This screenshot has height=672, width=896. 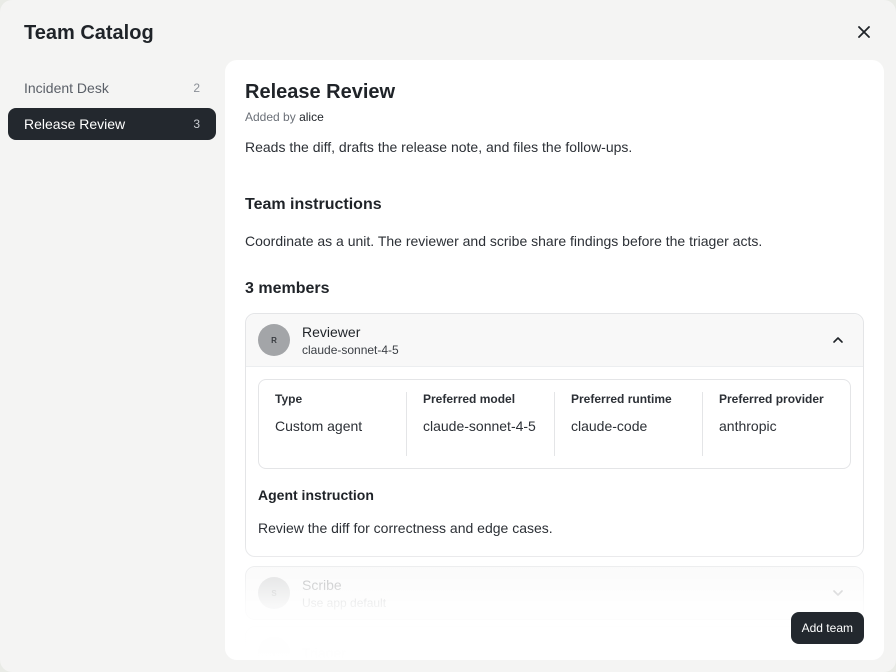 I want to click on member-card-triager: T Triager, so click(x=554, y=643).